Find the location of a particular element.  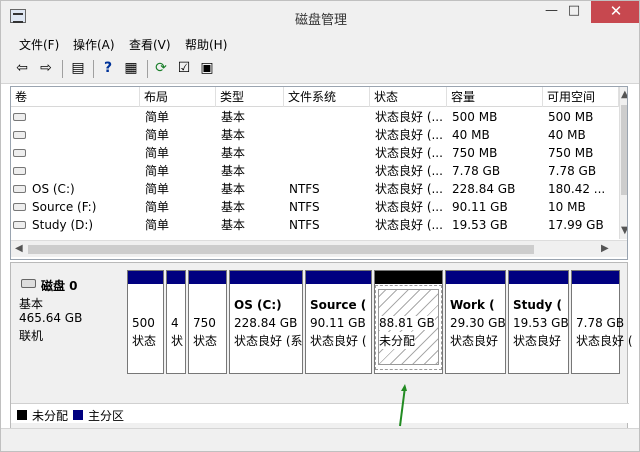

partition-status: 状 is located at coordinates (177, 341).